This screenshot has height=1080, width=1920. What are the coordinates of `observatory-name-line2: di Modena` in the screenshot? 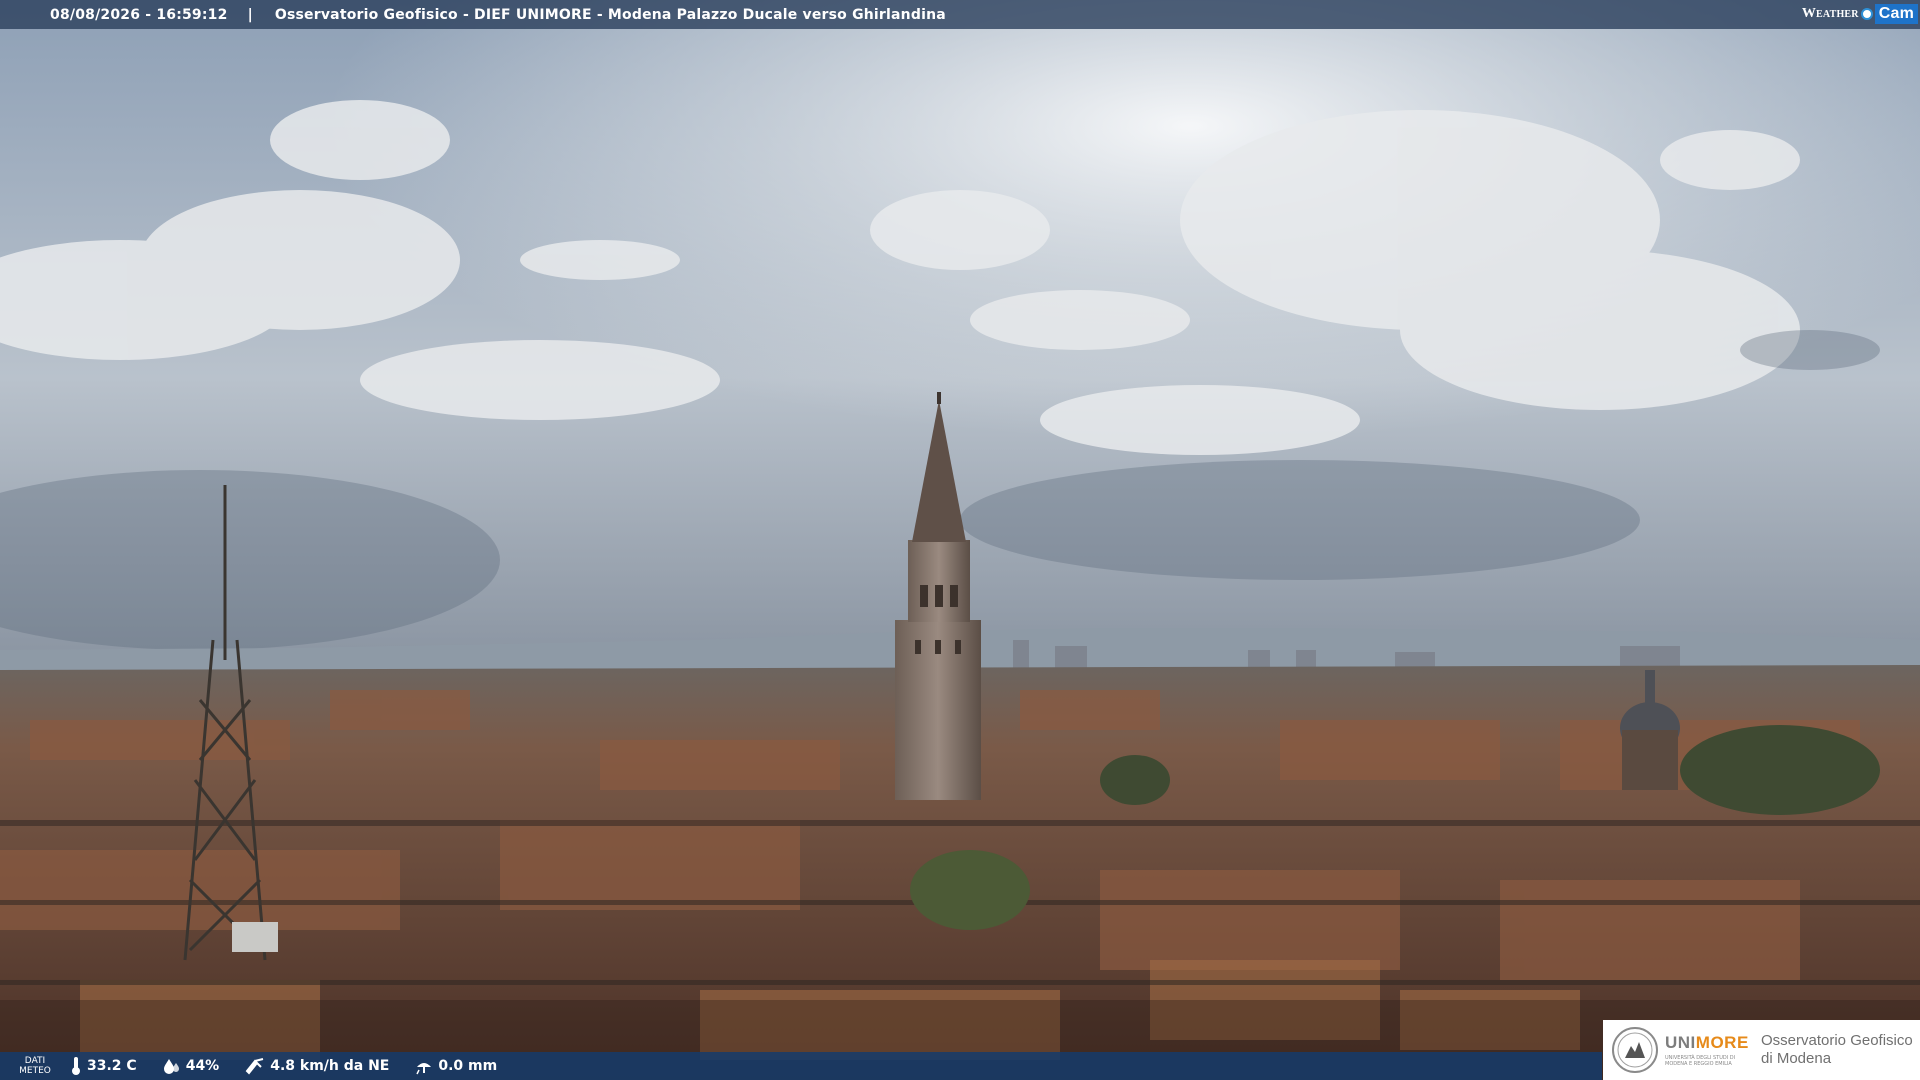 It's located at (1796, 1058).